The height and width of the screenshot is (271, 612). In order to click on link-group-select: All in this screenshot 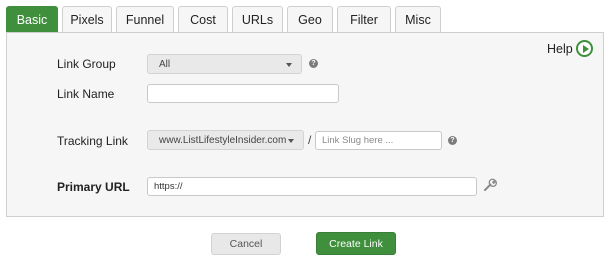, I will do `click(224, 64)`.